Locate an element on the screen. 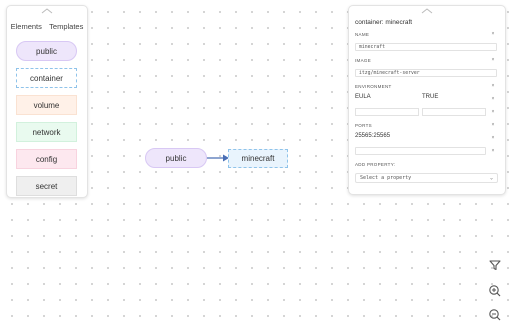 Image resolution: width=512 pixels, height=329 pixels. filter-icon is located at coordinates (495, 265).